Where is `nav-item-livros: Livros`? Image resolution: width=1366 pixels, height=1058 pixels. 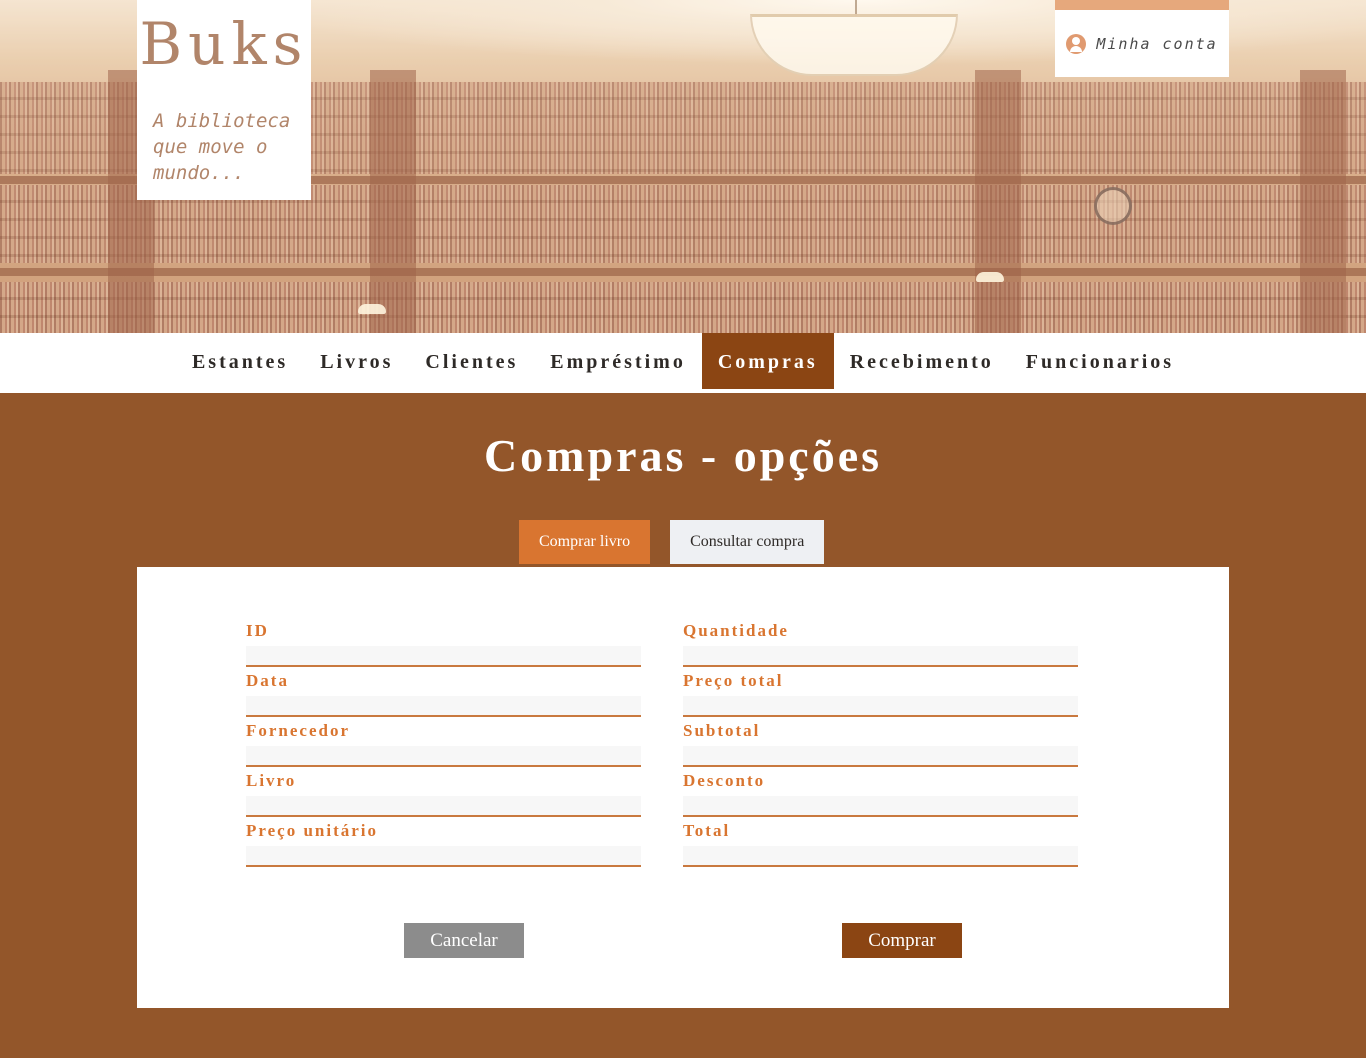
nav-item-livros: Livros is located at coordinates (356, 361).